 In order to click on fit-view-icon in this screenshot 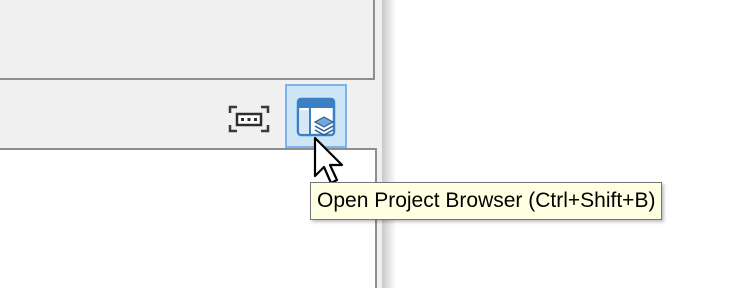, I will do `click(249, 119)`.